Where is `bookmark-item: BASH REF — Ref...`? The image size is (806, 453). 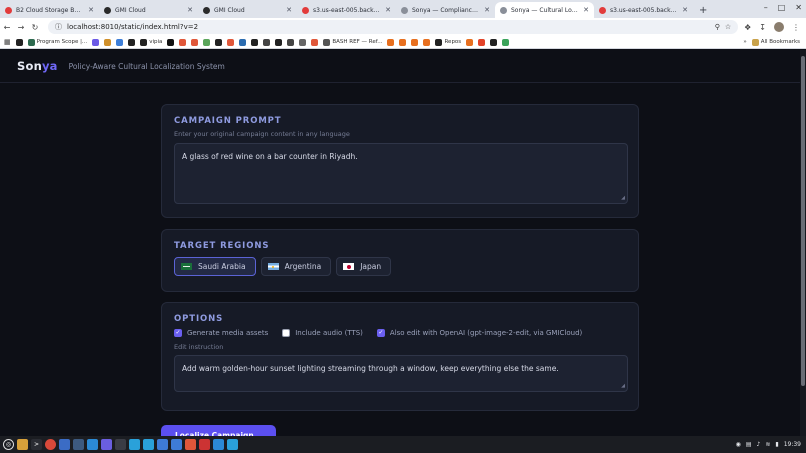
bookmark-item: BASH REF — Ref... is located at coordinates (352, 42).